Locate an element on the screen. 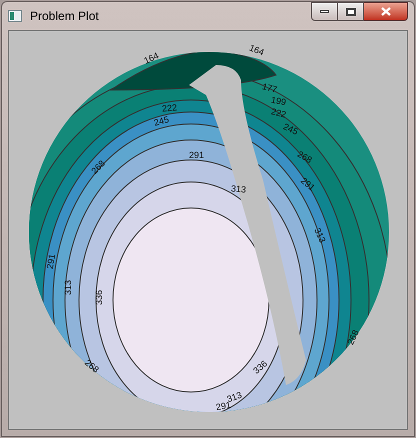 Image resolution: width=416 pixels, height=438 pixels. close-button is located at coordinates (386, 11).